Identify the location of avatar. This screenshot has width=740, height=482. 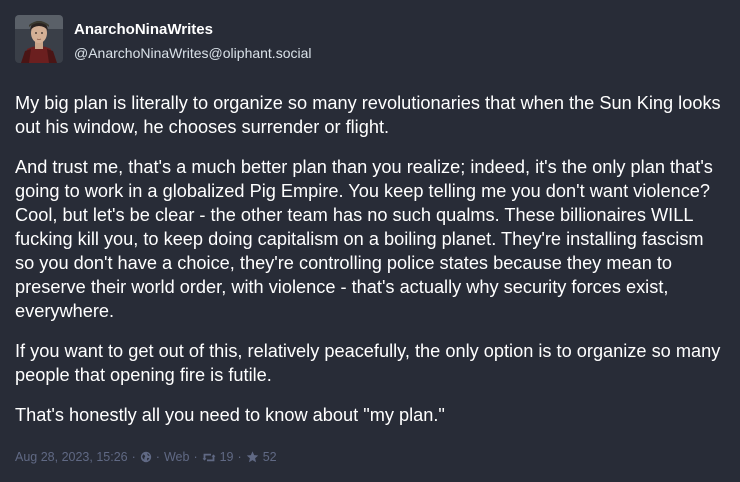
(39, 39).